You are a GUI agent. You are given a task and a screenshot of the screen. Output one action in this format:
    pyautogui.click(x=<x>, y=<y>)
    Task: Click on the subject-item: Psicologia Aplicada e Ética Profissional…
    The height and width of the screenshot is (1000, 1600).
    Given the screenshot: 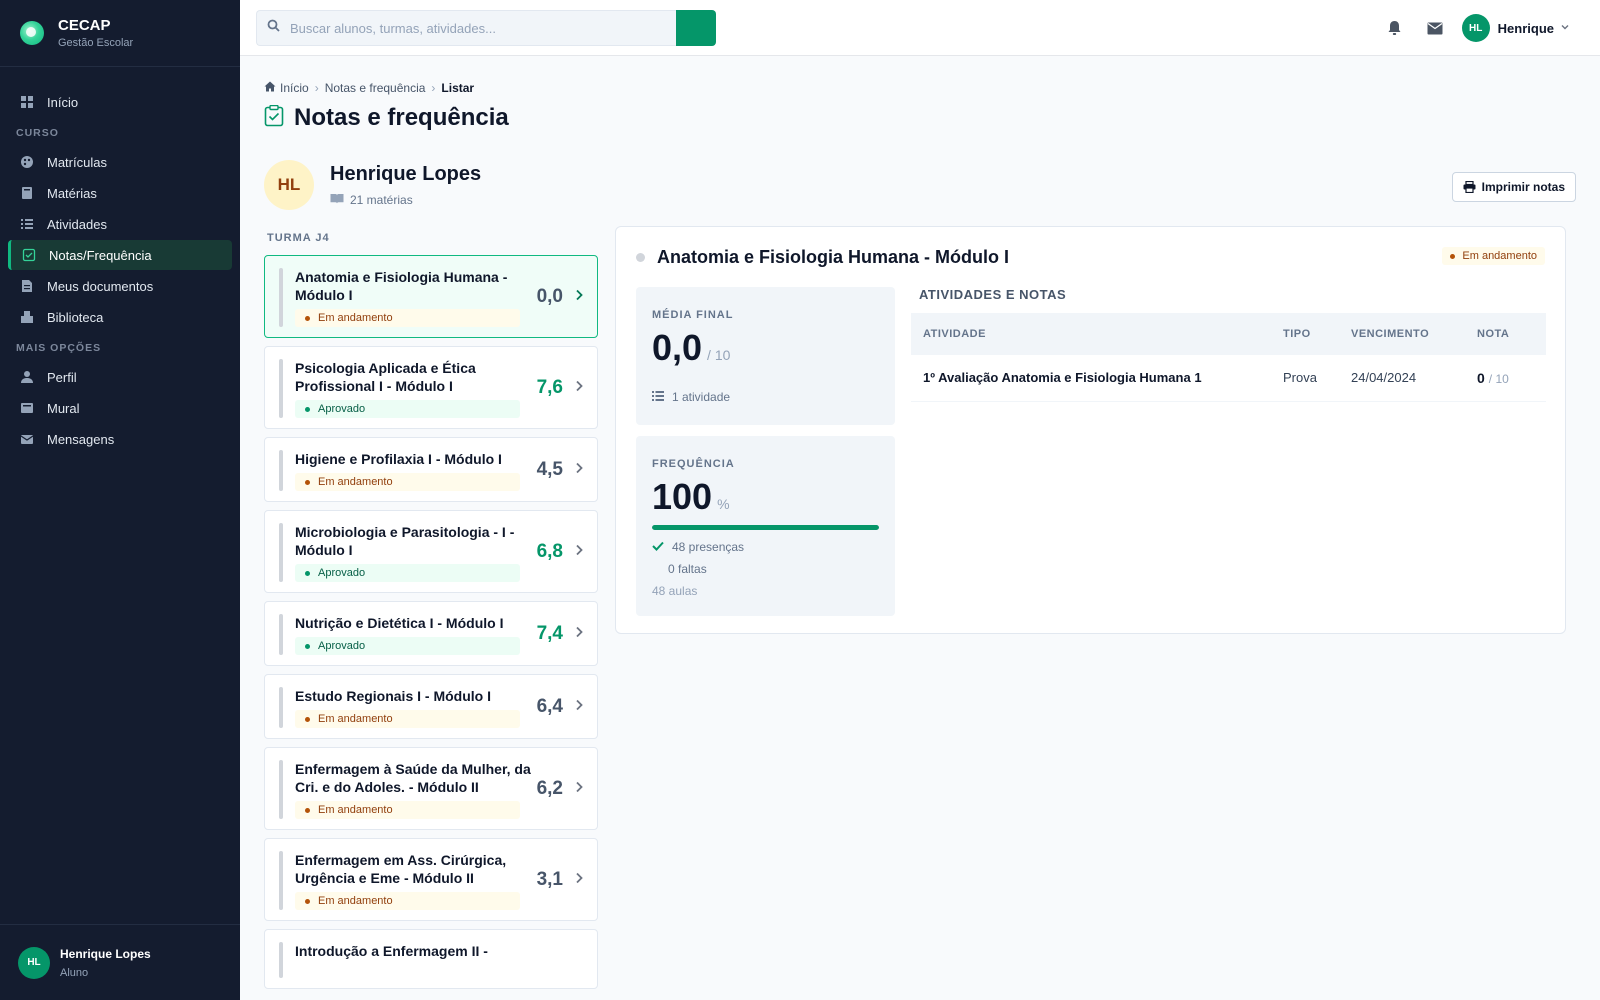 What is the action you would take?
    pyautogui.click(x=431, y=387)
    